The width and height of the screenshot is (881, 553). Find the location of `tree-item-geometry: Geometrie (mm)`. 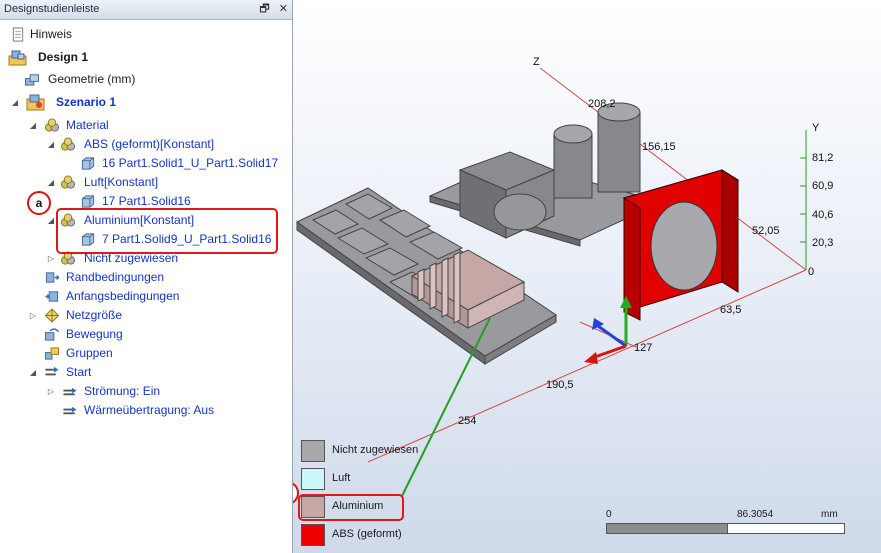

tree-item-geometry: Geometrie (mm) is located at coordinates (154, 79).